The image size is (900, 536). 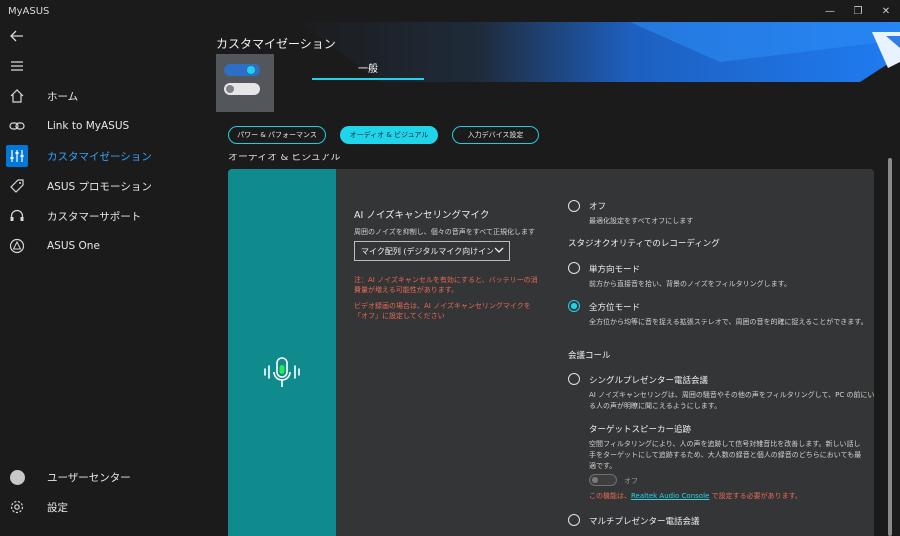 I want to click on scrollbar-thumb, so click(x=890, y=347).